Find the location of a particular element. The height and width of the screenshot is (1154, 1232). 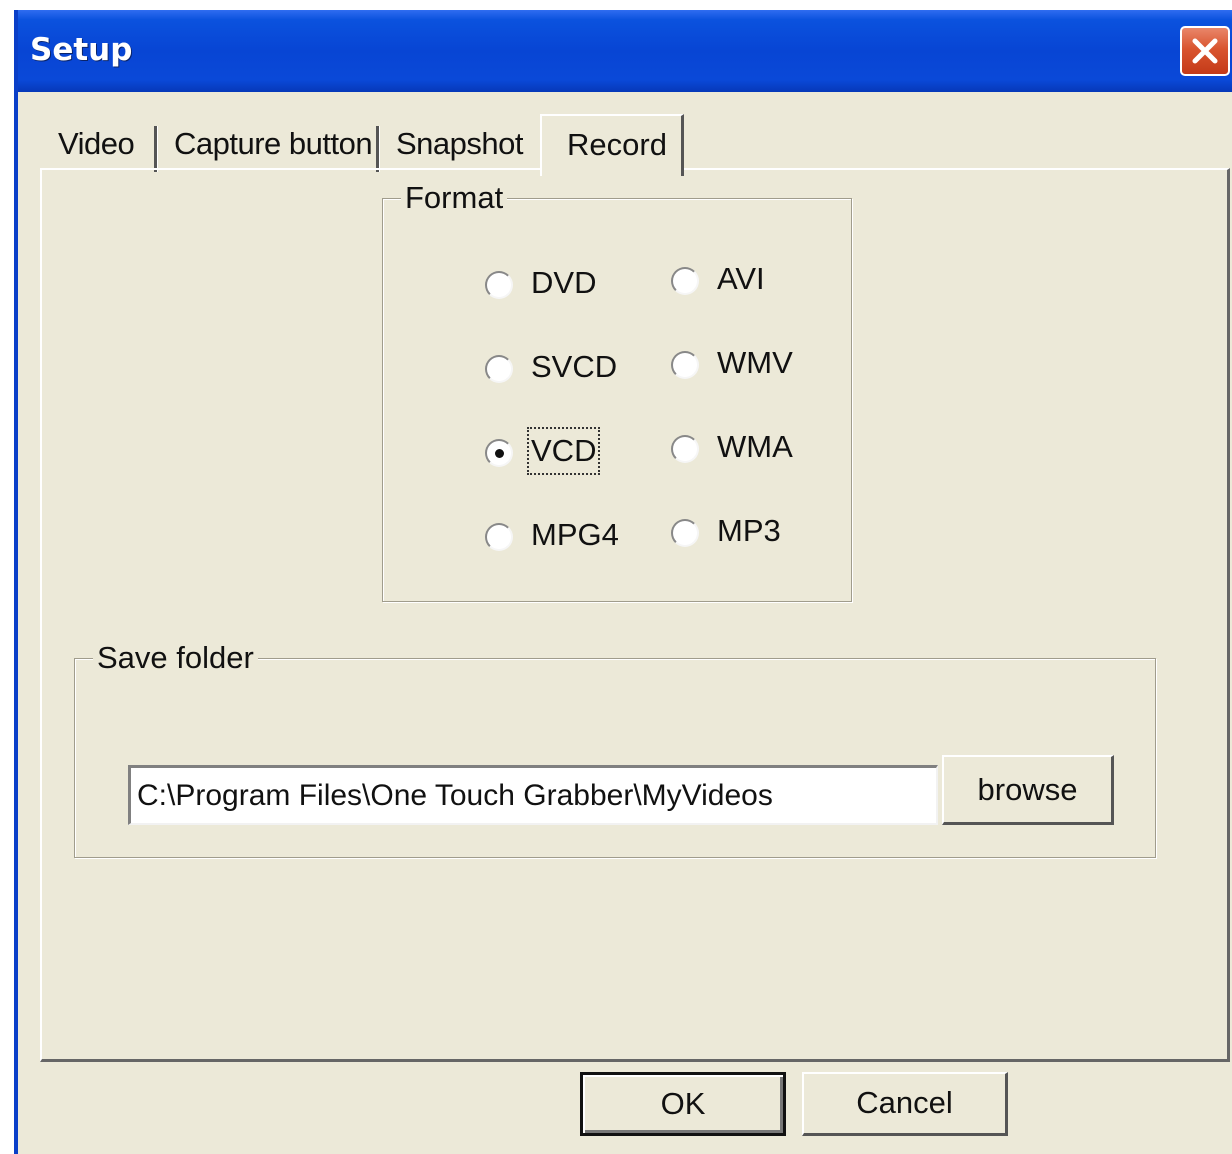

radio-dvd: DVD is located at coordinates (550, 287).